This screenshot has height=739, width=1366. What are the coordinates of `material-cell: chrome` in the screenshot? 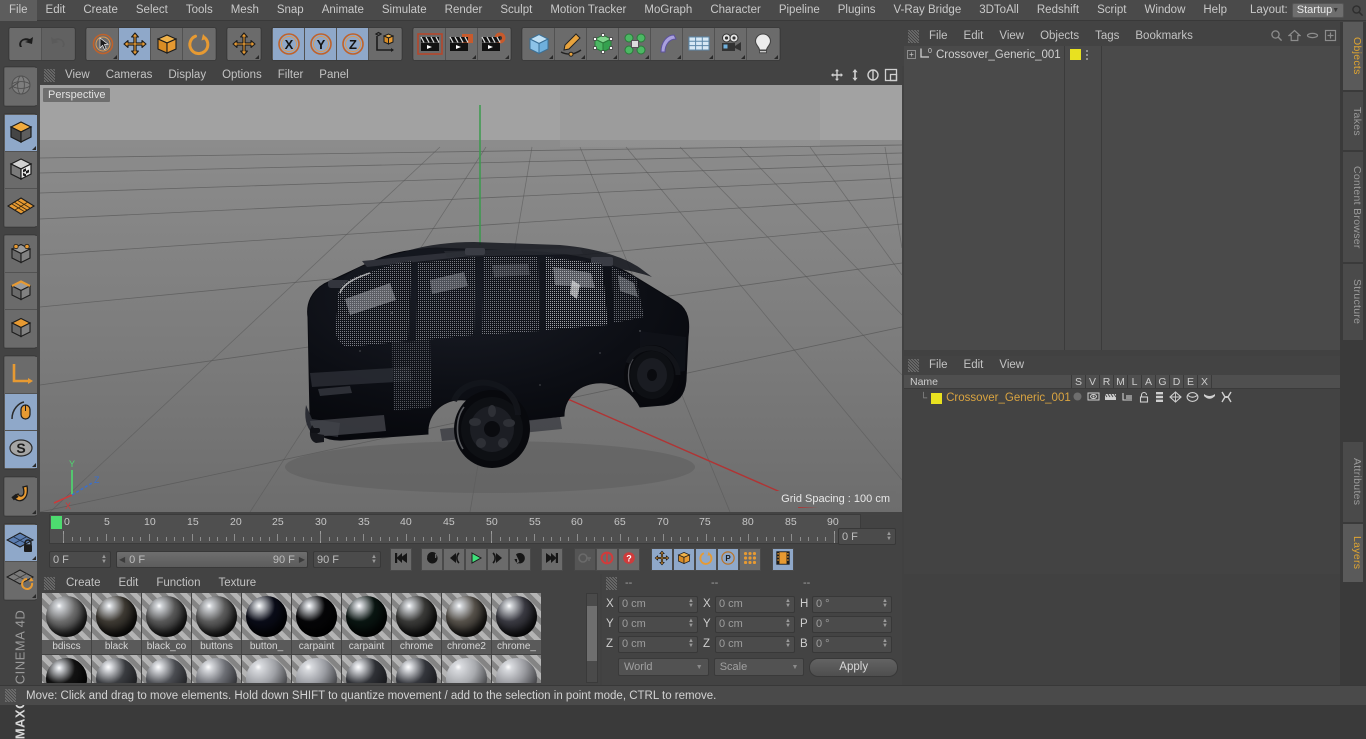 It's located at (416, 624).